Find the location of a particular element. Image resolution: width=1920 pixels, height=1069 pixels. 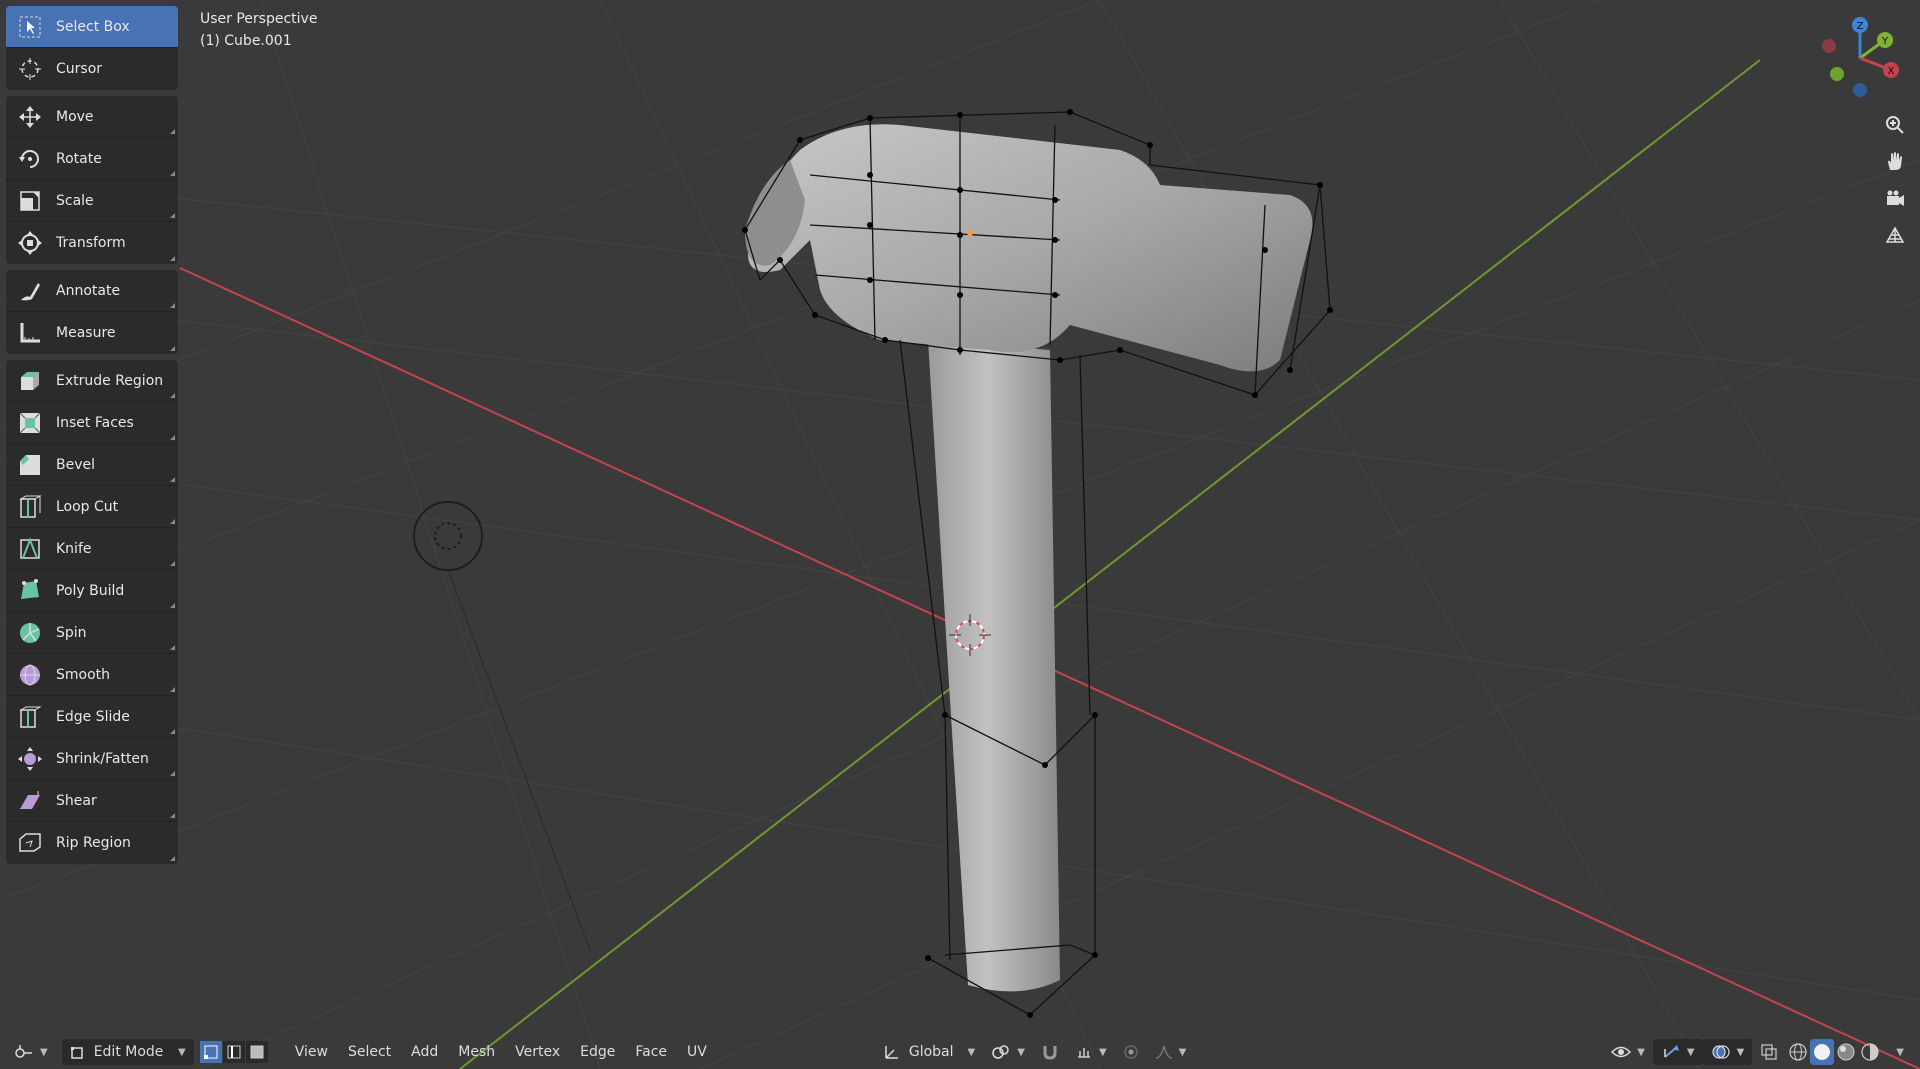

xray-toggle is located at coordinates (1769, 1052).